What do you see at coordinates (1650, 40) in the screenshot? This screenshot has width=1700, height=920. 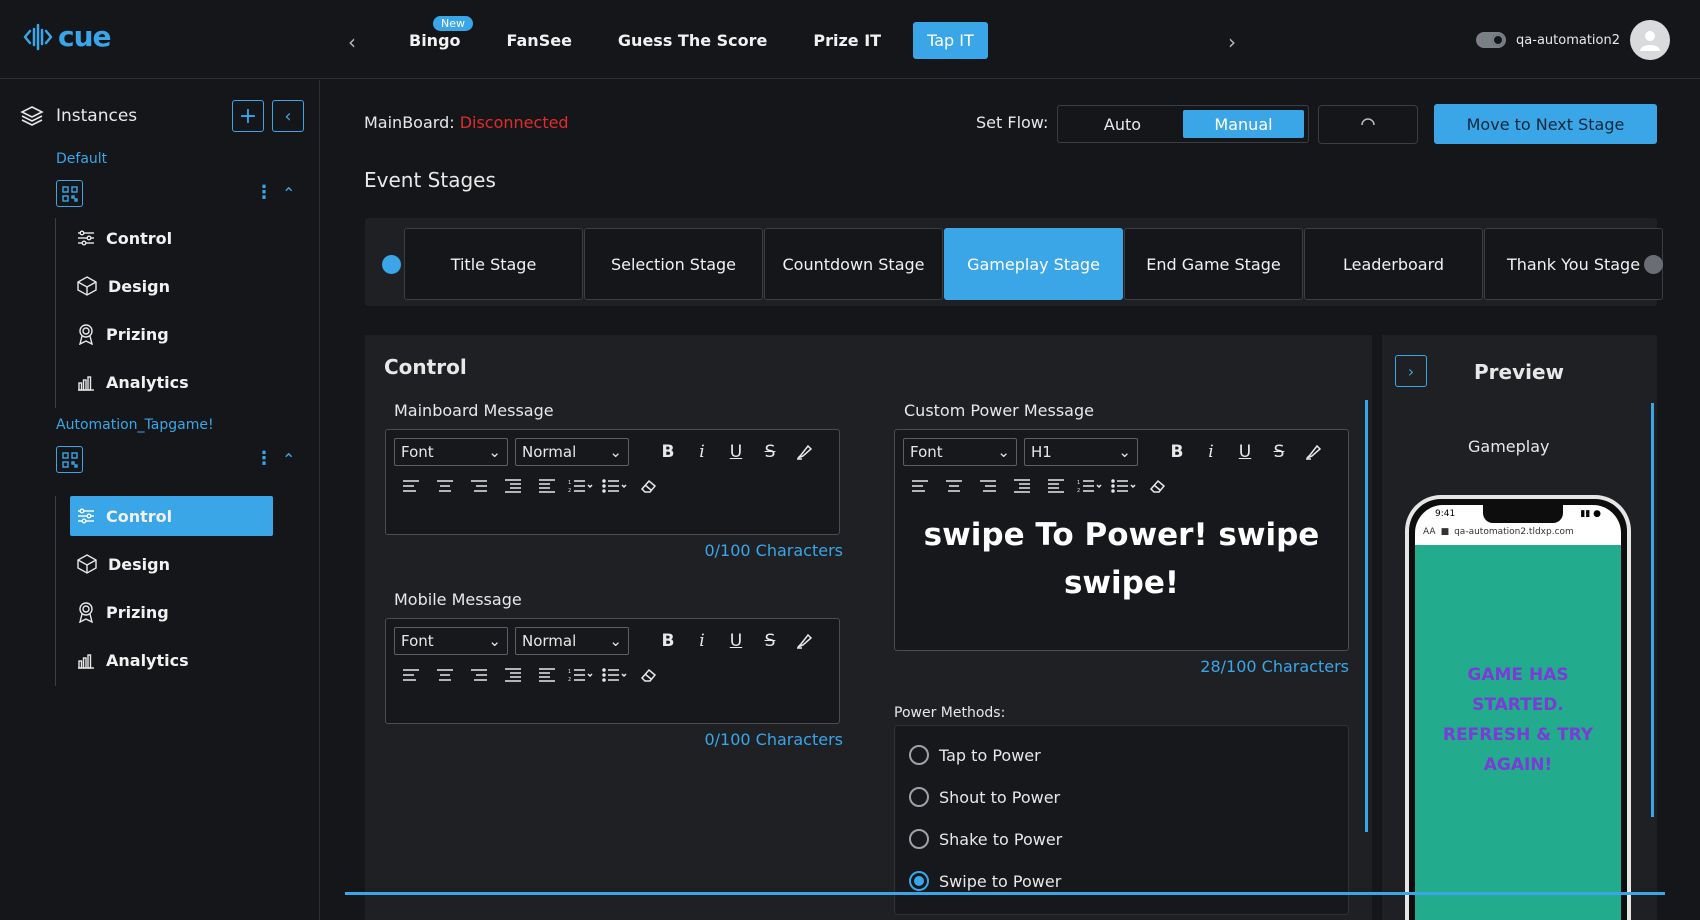 I see `avatar` at bounding box center [1650, 40].